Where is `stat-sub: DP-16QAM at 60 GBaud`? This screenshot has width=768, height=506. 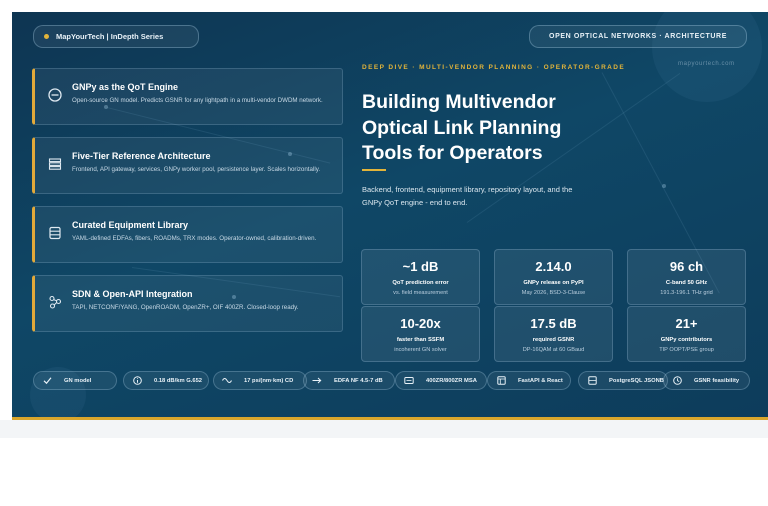
stat-sub: DP-16QAM at 60 GBaud is located at coordinates (553, 350).